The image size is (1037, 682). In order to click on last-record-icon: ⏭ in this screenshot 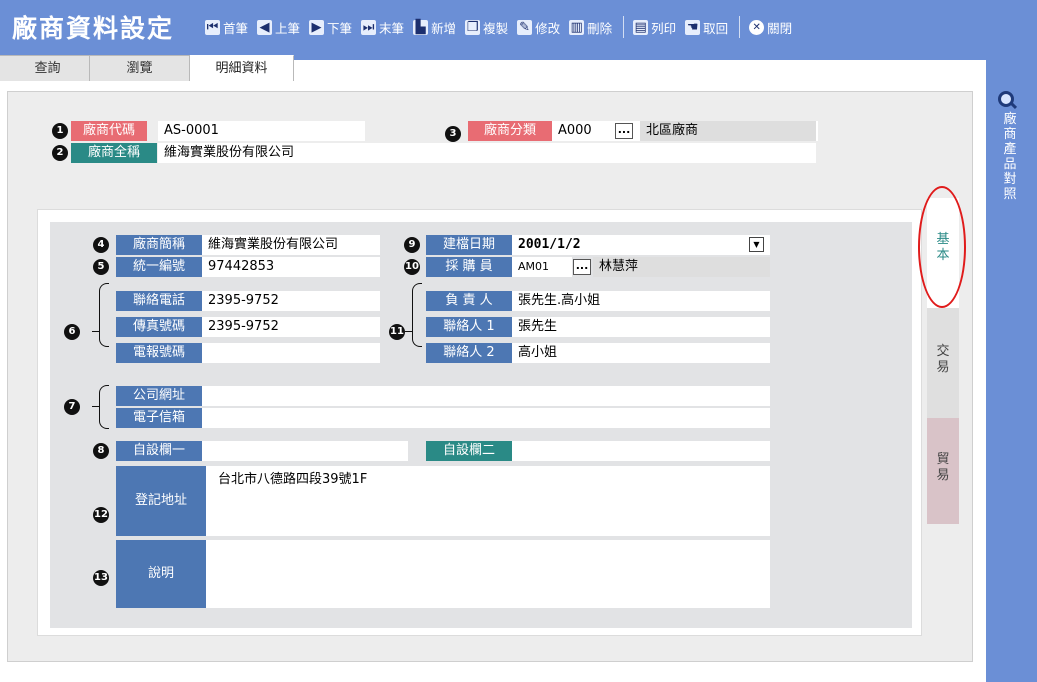, I will do `click(369, 27)`.